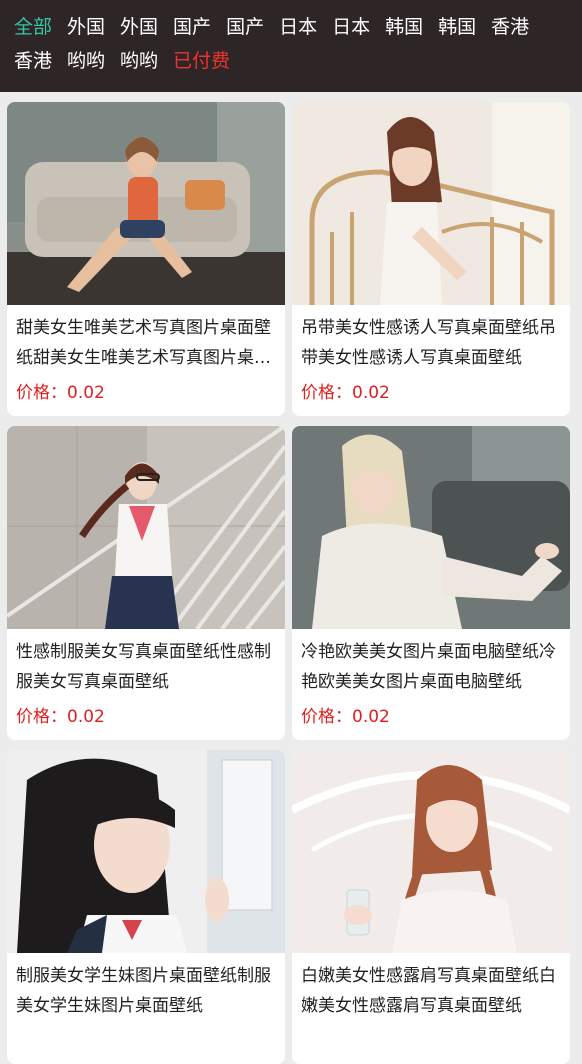  What do you see at coordinates (457, 27) in the screenshot?
I see `tab-korea-2: 韩国` at bounding box center [457, 27].